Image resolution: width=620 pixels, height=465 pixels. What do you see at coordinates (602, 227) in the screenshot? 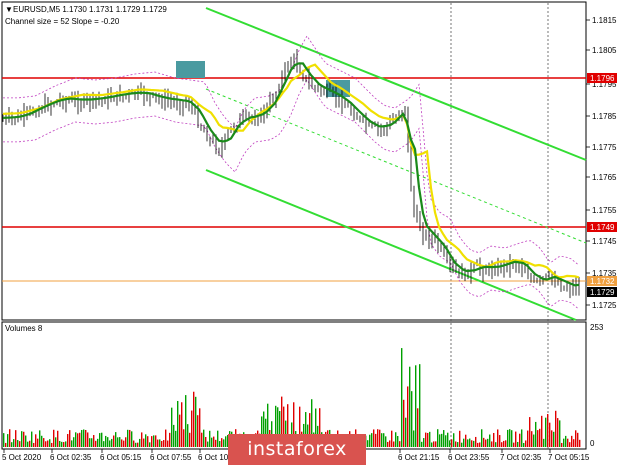
I see `price-tag-label: 1.1749` at bounding box center [602, 227].